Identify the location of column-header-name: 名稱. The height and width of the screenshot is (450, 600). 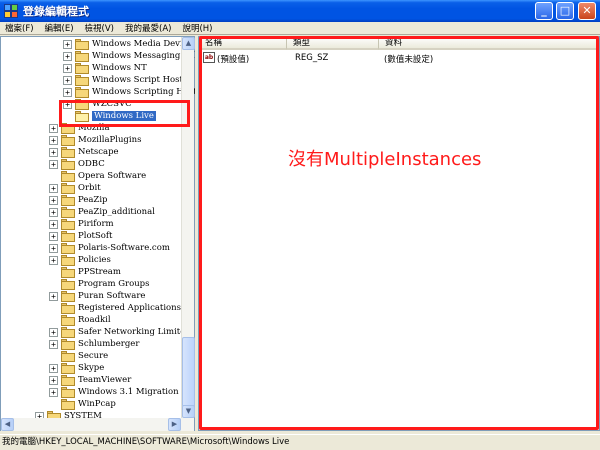
(243, 43).